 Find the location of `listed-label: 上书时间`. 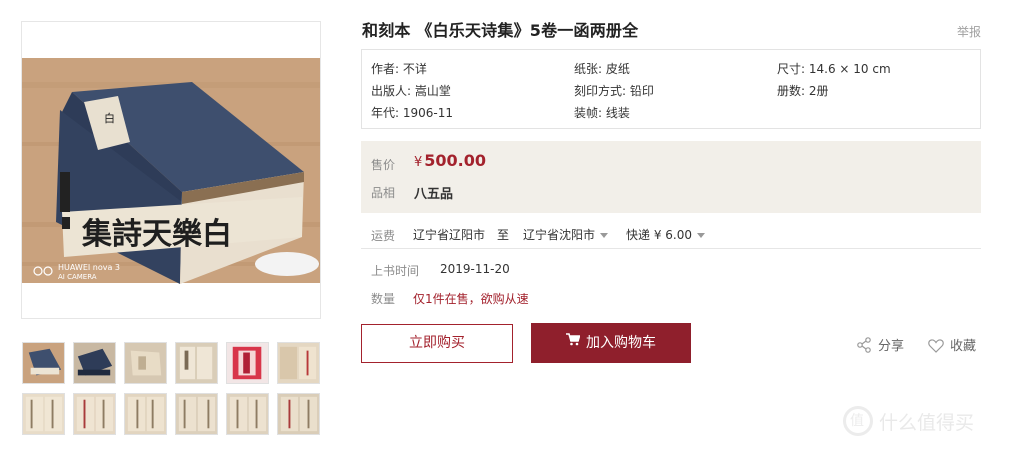

listed-label: 上书时间 is located at coordinates (395, 271).